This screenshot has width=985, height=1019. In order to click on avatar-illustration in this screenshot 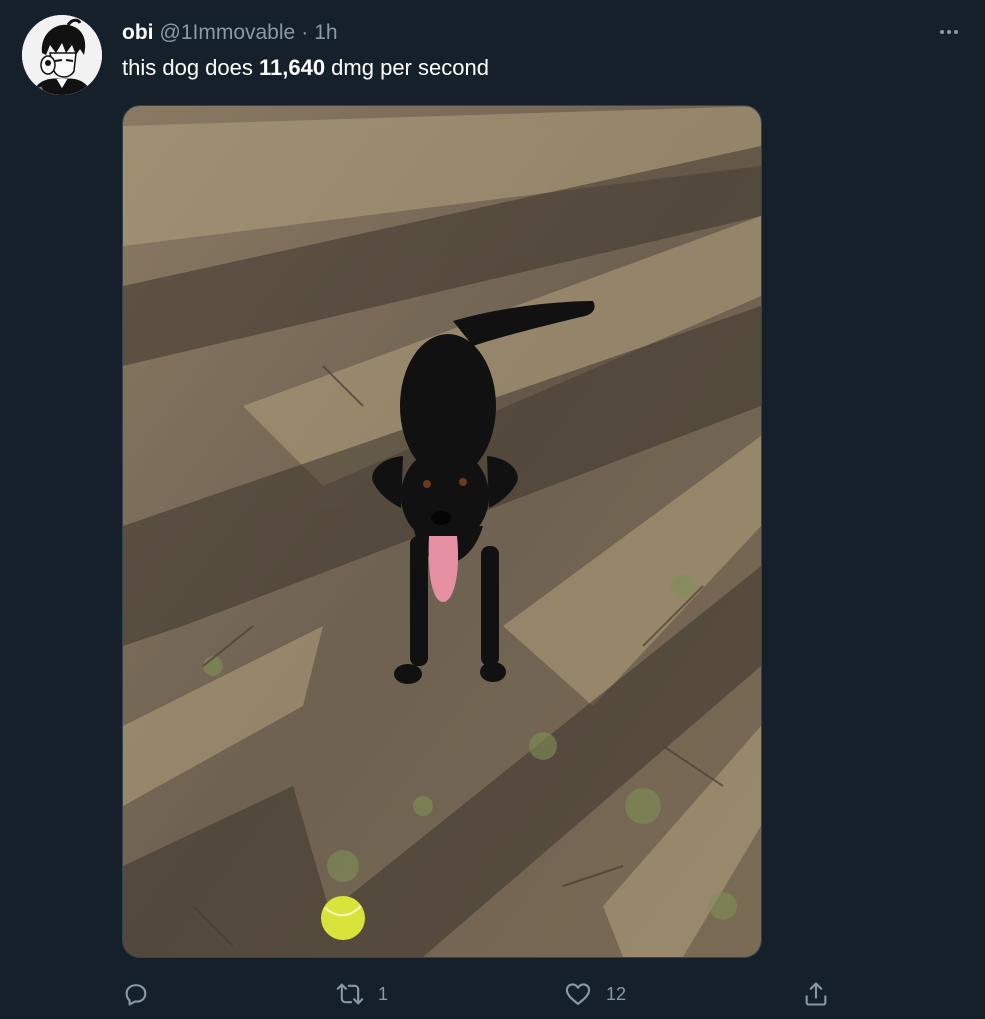, I will do `click(62, 55)`.